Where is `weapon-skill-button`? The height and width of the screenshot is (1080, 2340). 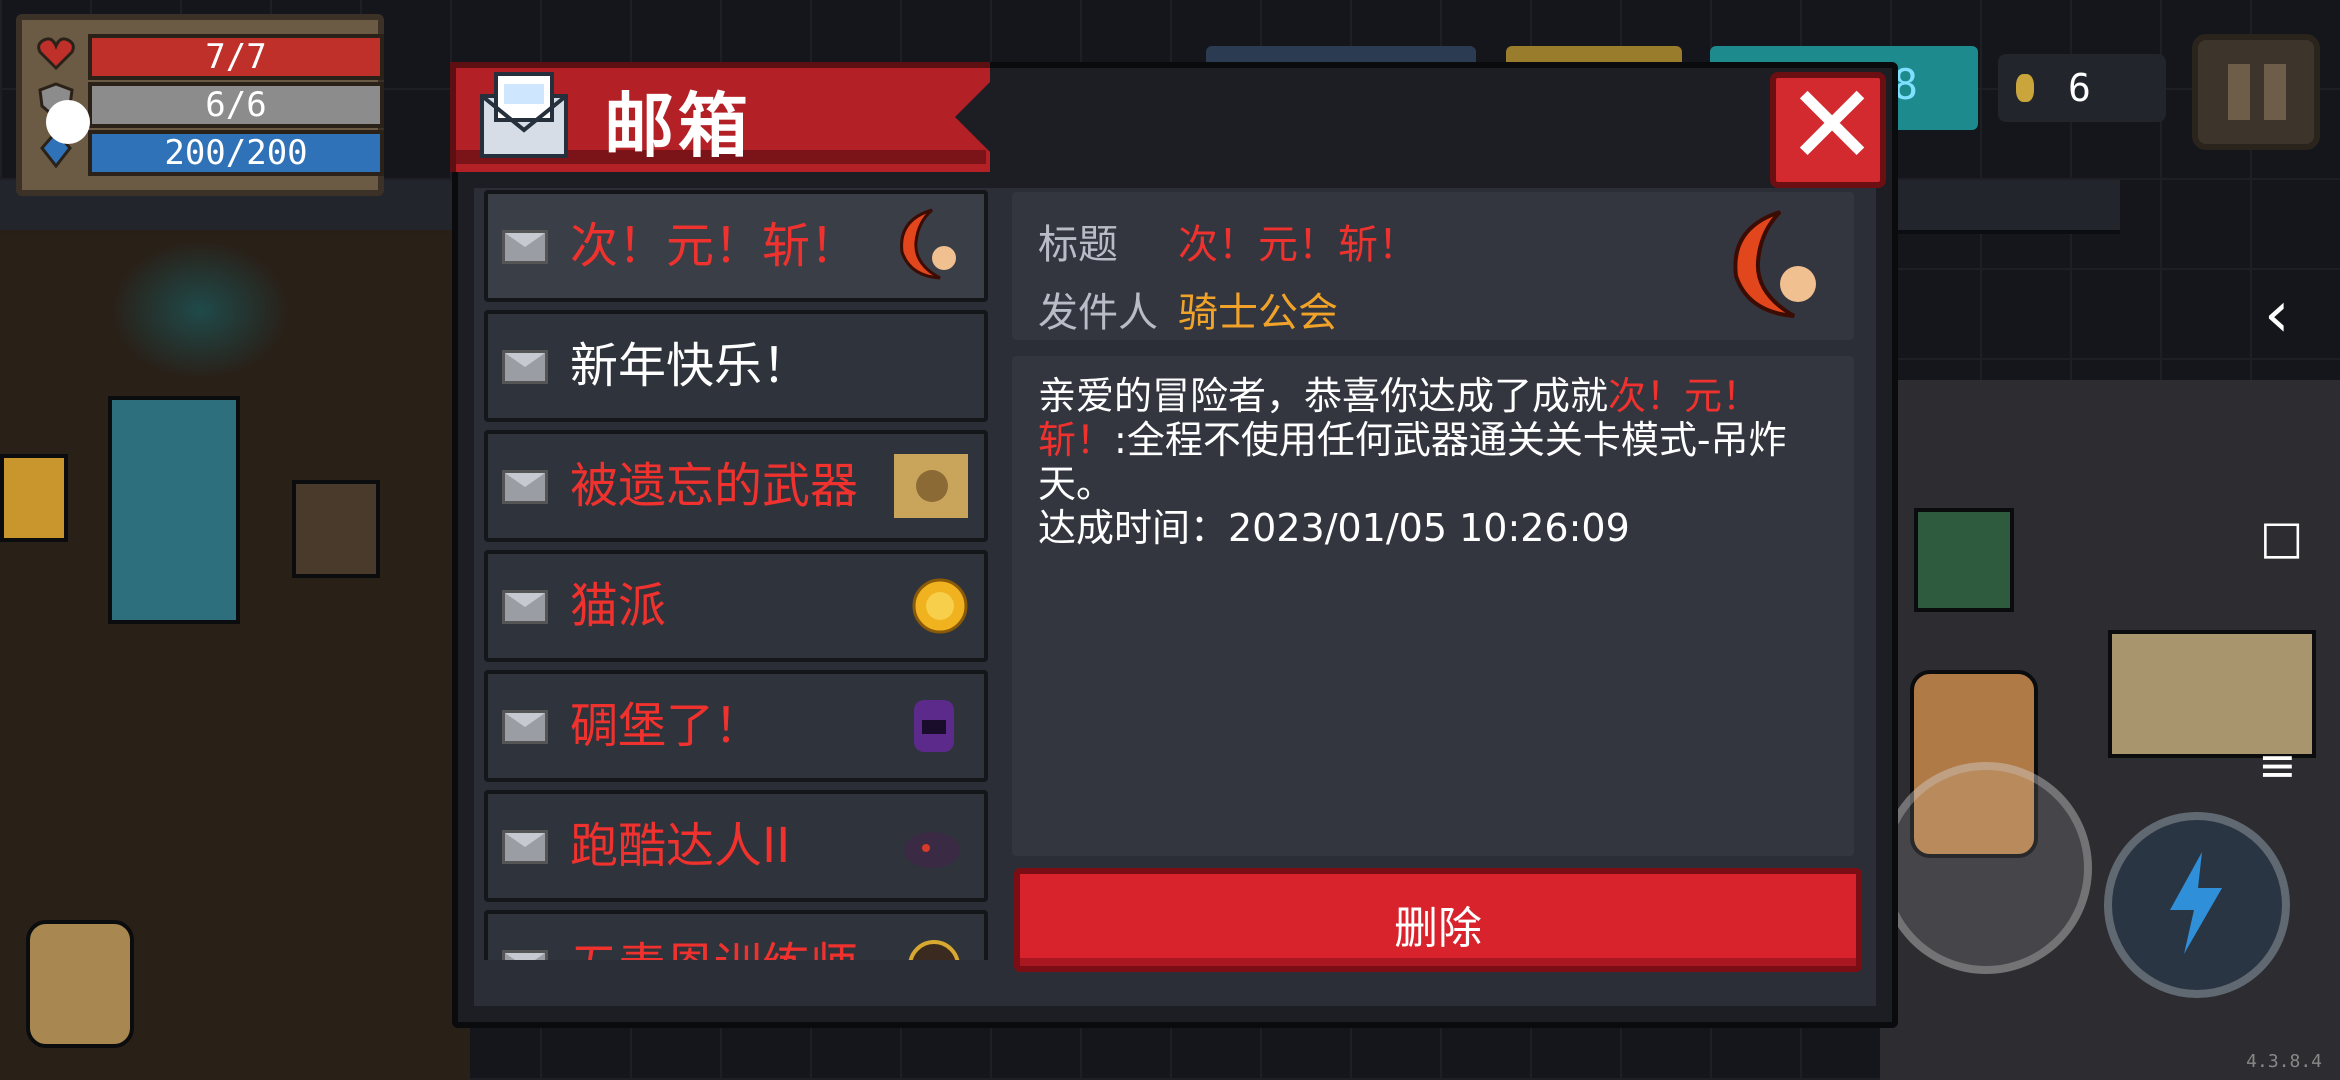 weapon-skill-button is located at coordinates (1986, 868).